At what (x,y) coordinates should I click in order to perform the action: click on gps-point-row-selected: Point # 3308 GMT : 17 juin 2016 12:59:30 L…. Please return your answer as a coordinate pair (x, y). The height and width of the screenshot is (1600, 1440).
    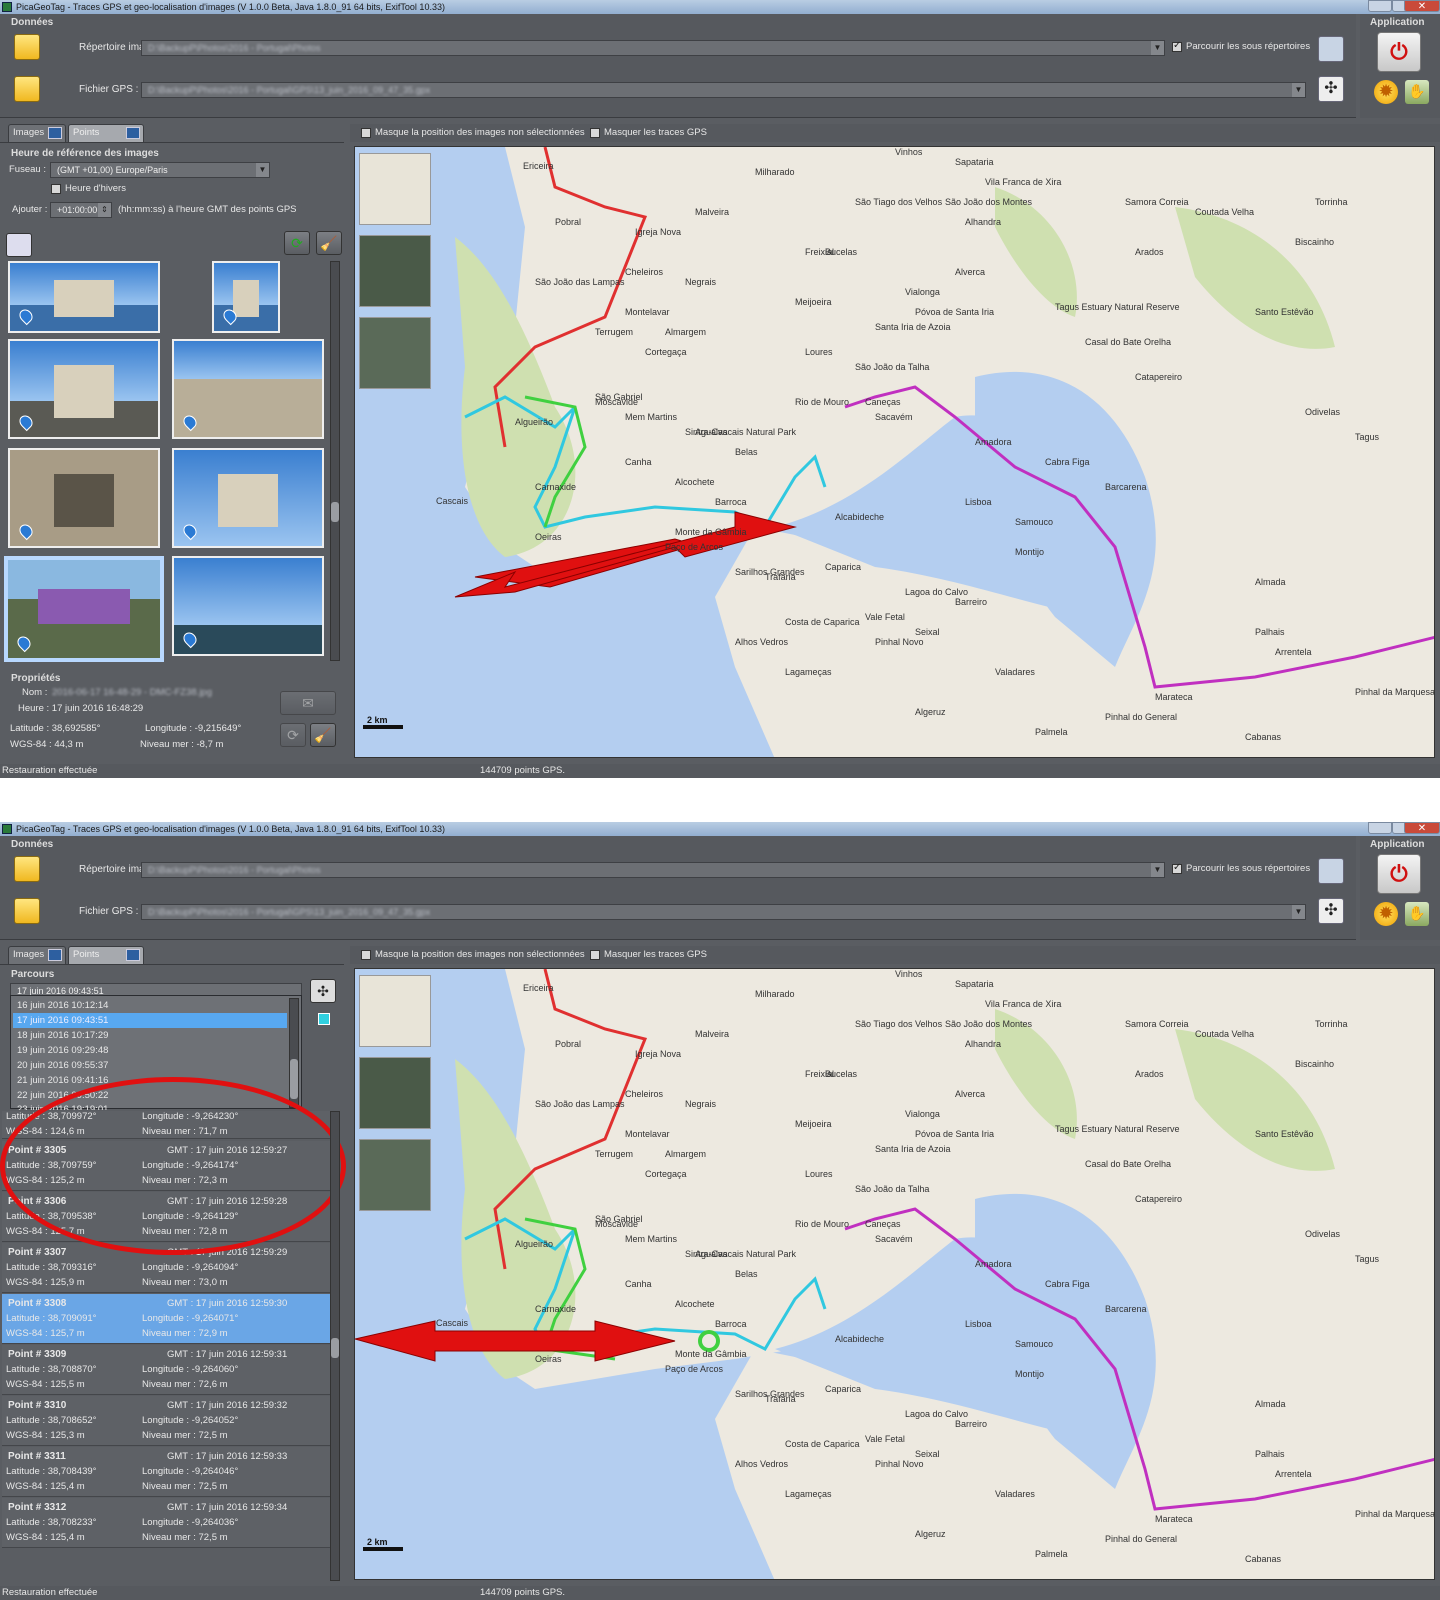
    Looking at the image, I should click on (167, 1319).